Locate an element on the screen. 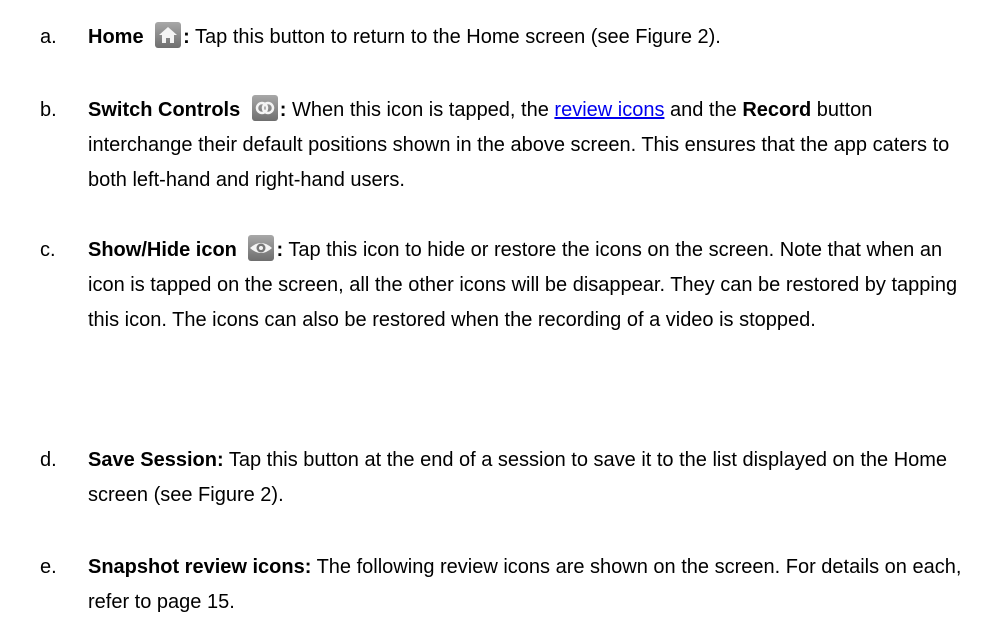  term-snapshot-review: Snapshot review icons: is located at coordinates (200, 567).